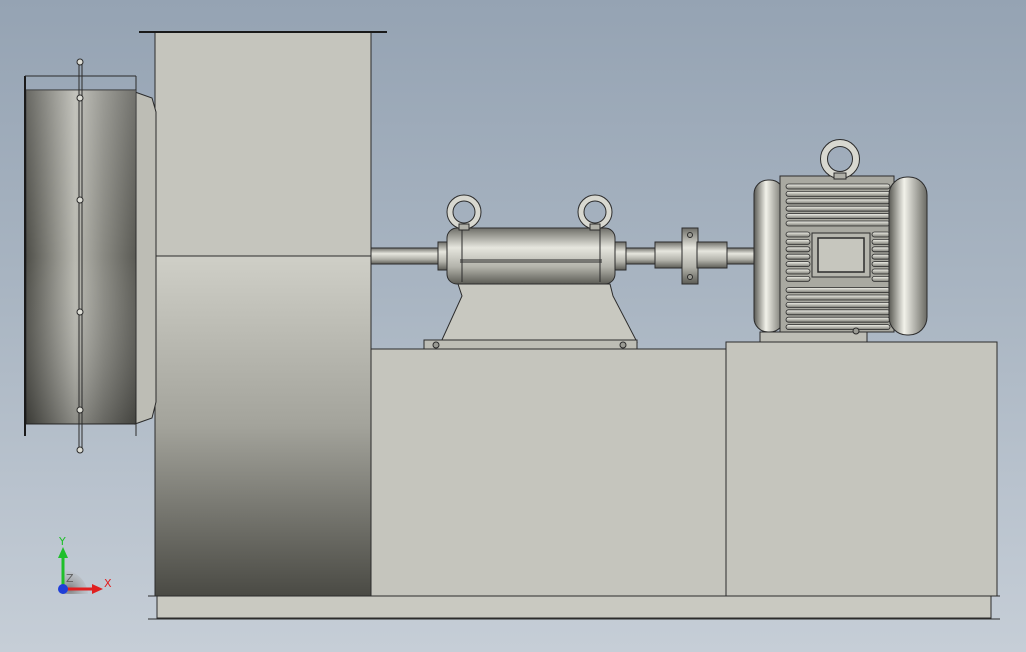  What do you see at coordinates (63, 552) in the screenshot?
I see `y-axis-arrowhead` at bounding box center [63, 552].